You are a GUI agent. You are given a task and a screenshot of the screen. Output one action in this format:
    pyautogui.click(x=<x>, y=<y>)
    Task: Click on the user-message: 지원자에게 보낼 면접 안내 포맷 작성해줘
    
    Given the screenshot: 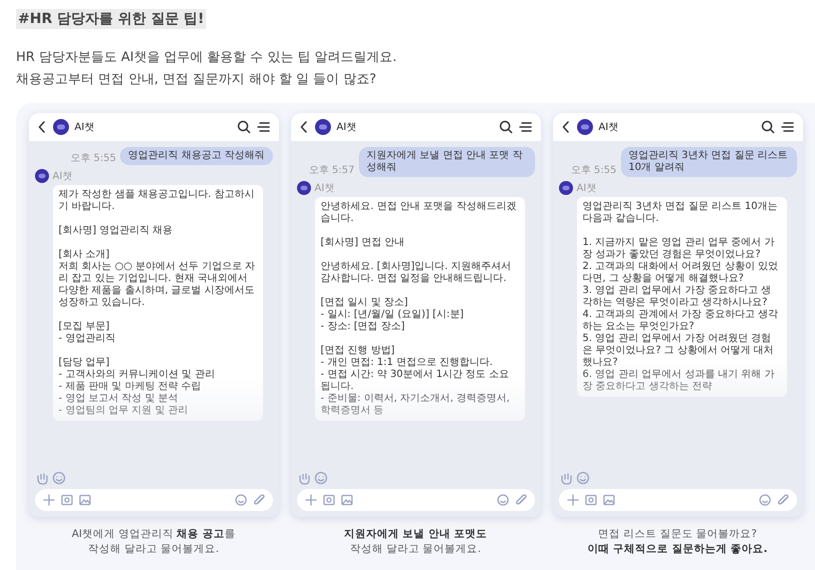 What is the action you would take?
    pyautogui.click(x=446, y=162)
    